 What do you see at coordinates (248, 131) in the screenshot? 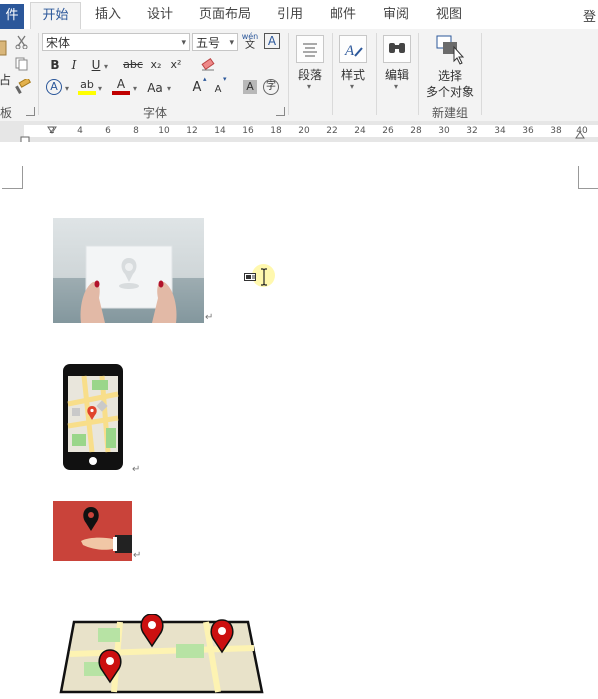
I see `ruler-tick: 16` at bounding box center [248, 131].